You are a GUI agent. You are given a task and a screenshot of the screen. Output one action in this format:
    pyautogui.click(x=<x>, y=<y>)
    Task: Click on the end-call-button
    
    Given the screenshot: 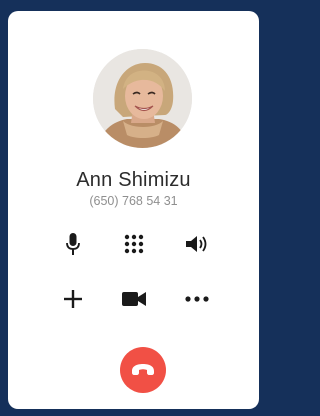 What is the action you would take?
    pyautogui.click(x=143, y=370)
    